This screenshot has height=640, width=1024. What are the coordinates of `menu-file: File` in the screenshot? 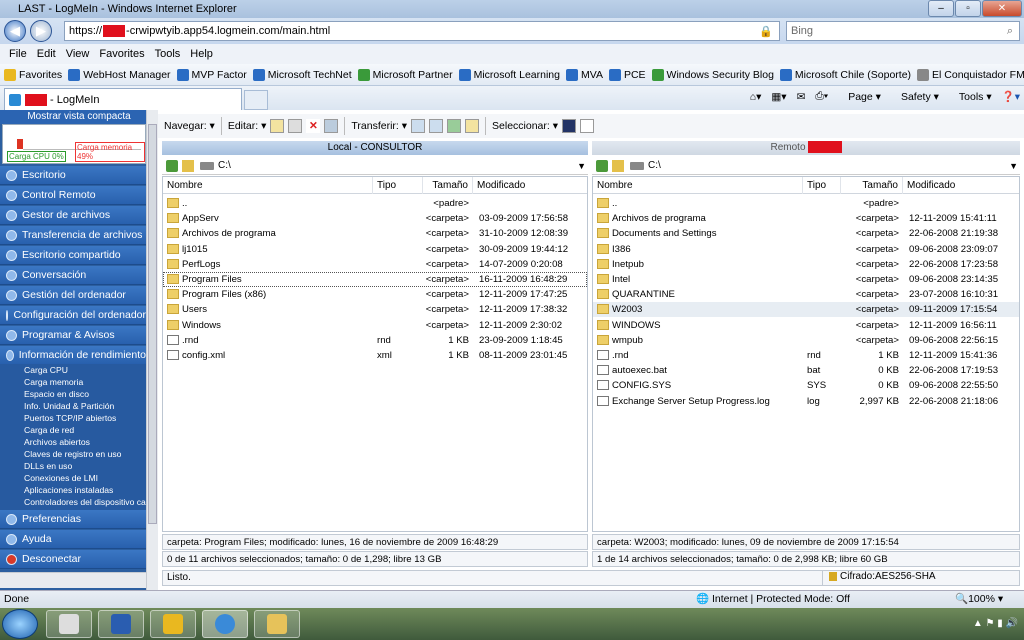 It's located at (18, 54).